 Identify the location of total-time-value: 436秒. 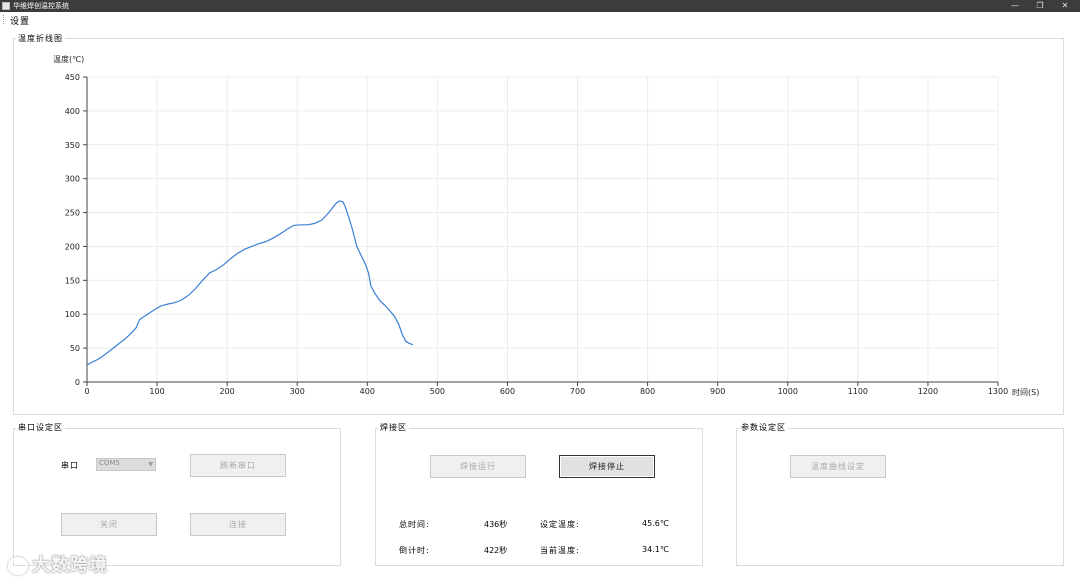
(496, 524).